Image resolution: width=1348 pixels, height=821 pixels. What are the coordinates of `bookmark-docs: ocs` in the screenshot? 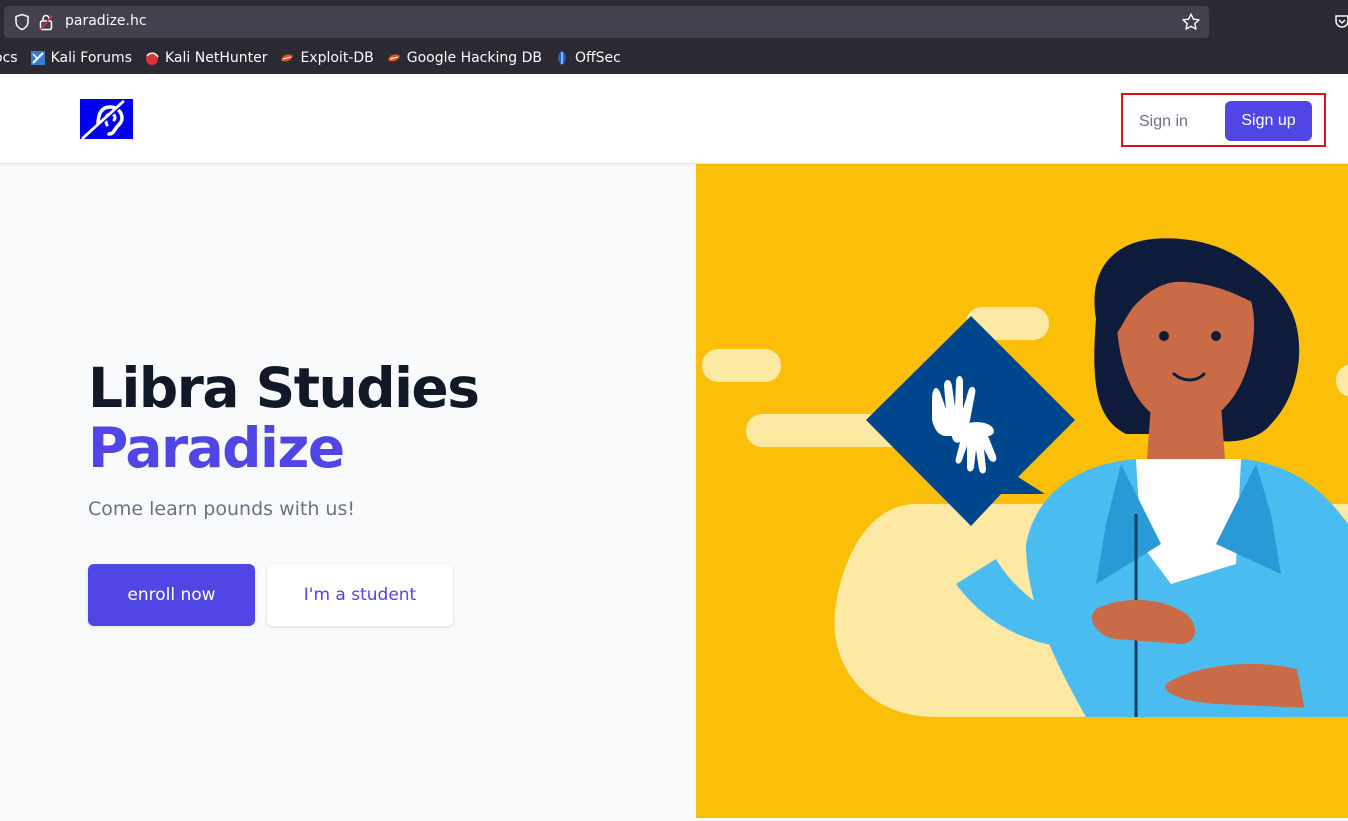 It's located at (9, 58).